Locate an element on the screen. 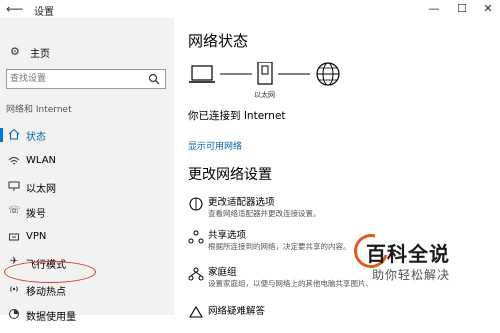 The image size is (500, 333). close-button: ✕ is located at coordinates (488, 9).